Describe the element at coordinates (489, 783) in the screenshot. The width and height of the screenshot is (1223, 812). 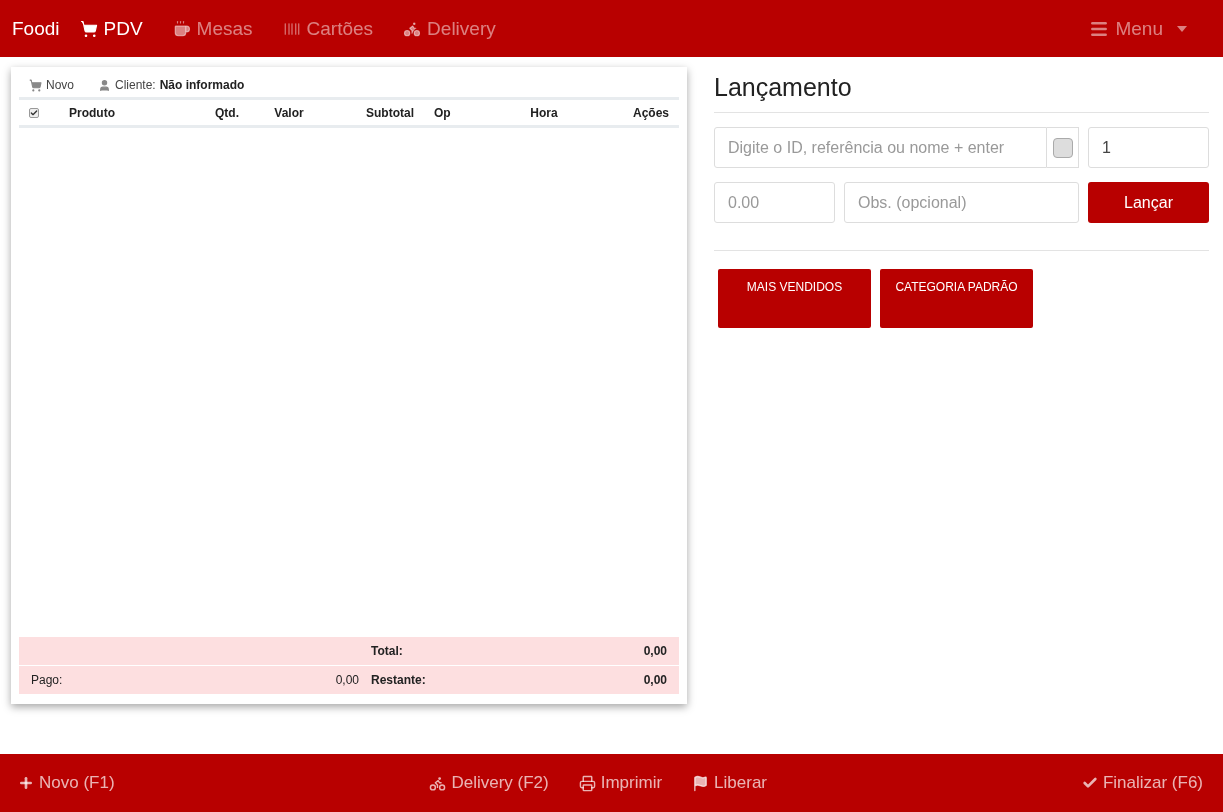
I see `footer-button: Delivery (F2)` at that location.